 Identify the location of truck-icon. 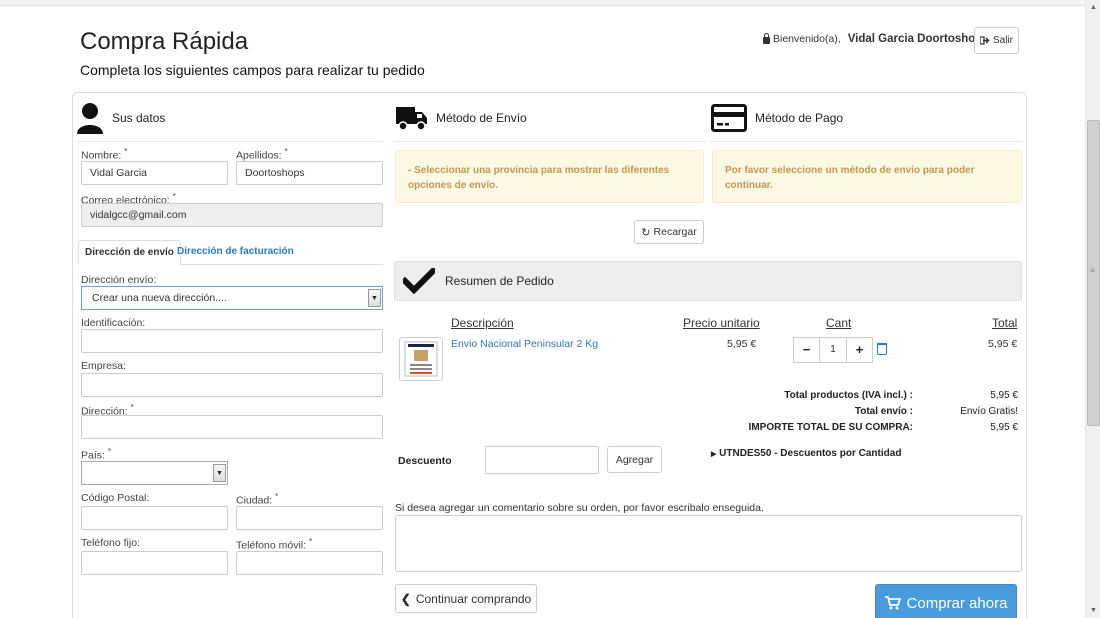
(411, 119).